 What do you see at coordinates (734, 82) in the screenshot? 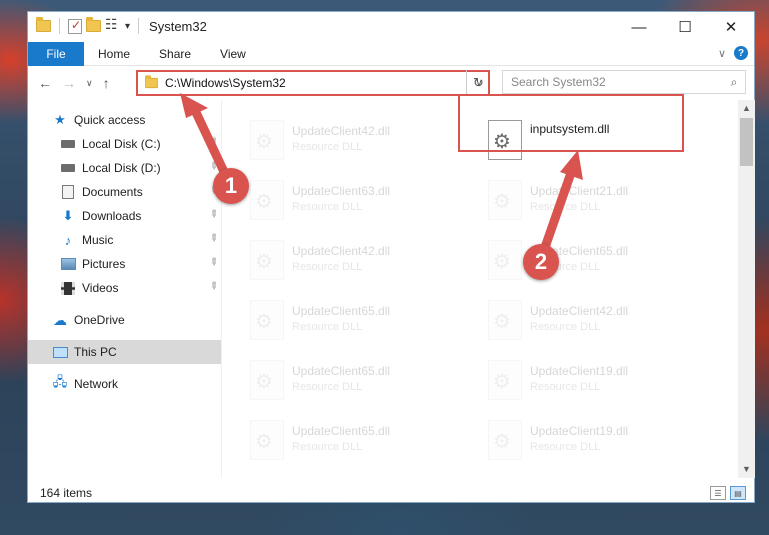
I see `search-icon: ⌕` at bounding box center [734, 82].